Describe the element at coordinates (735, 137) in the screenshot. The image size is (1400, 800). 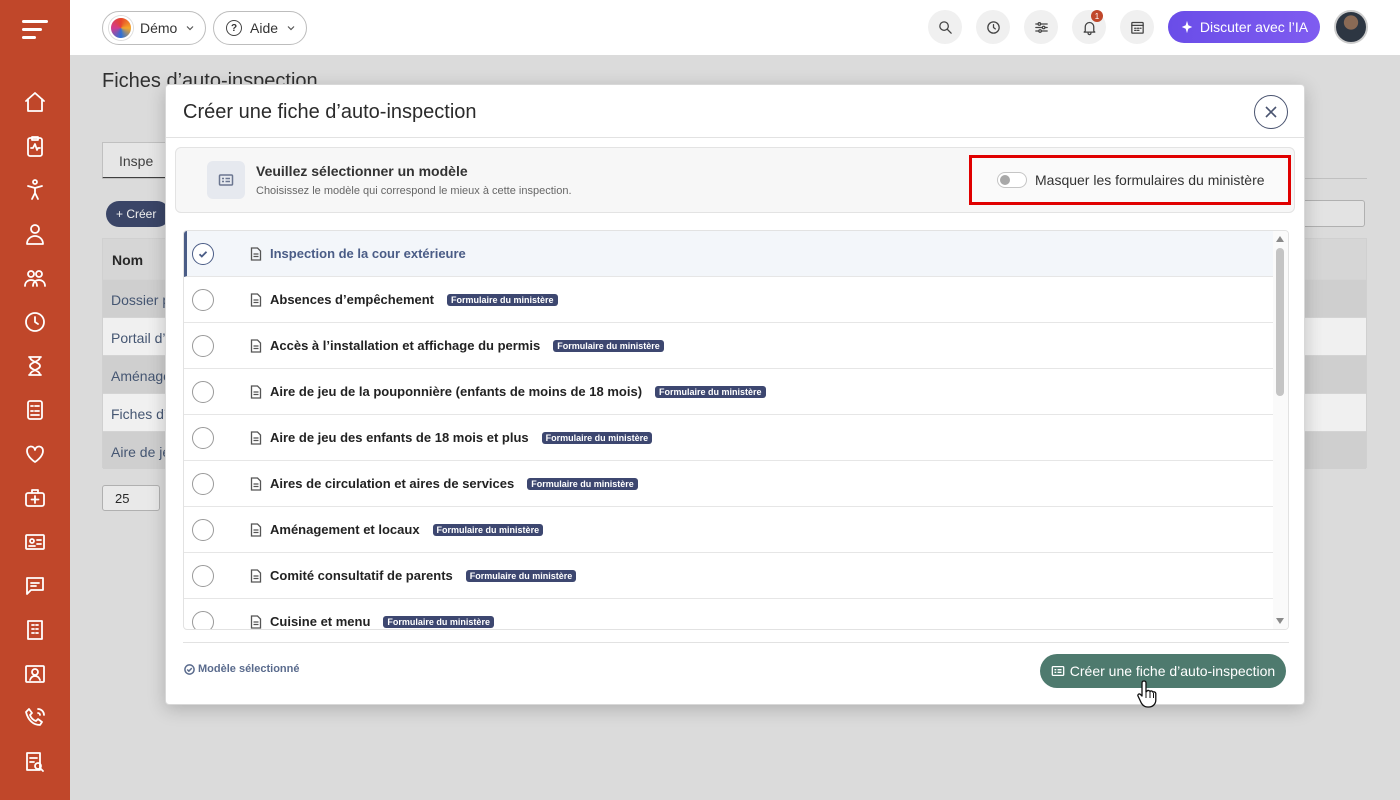
I see `modal-divider` at that location.